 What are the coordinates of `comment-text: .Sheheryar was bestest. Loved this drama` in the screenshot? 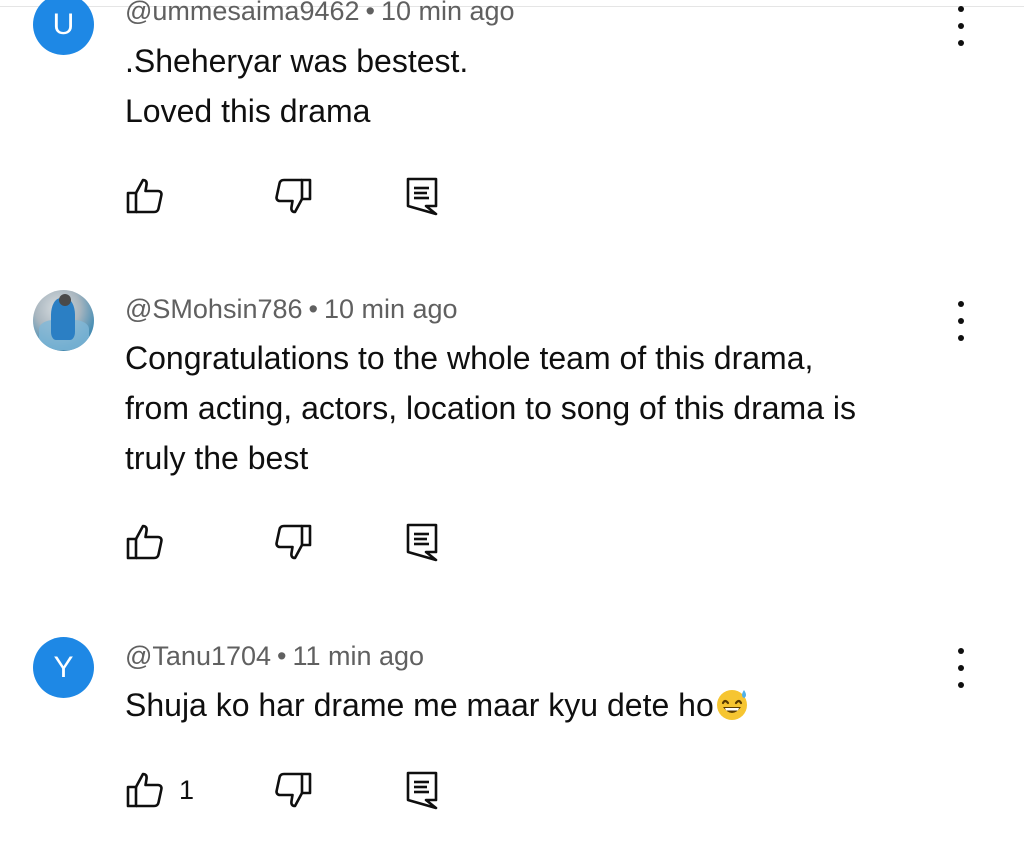 It's located at (540, 86).